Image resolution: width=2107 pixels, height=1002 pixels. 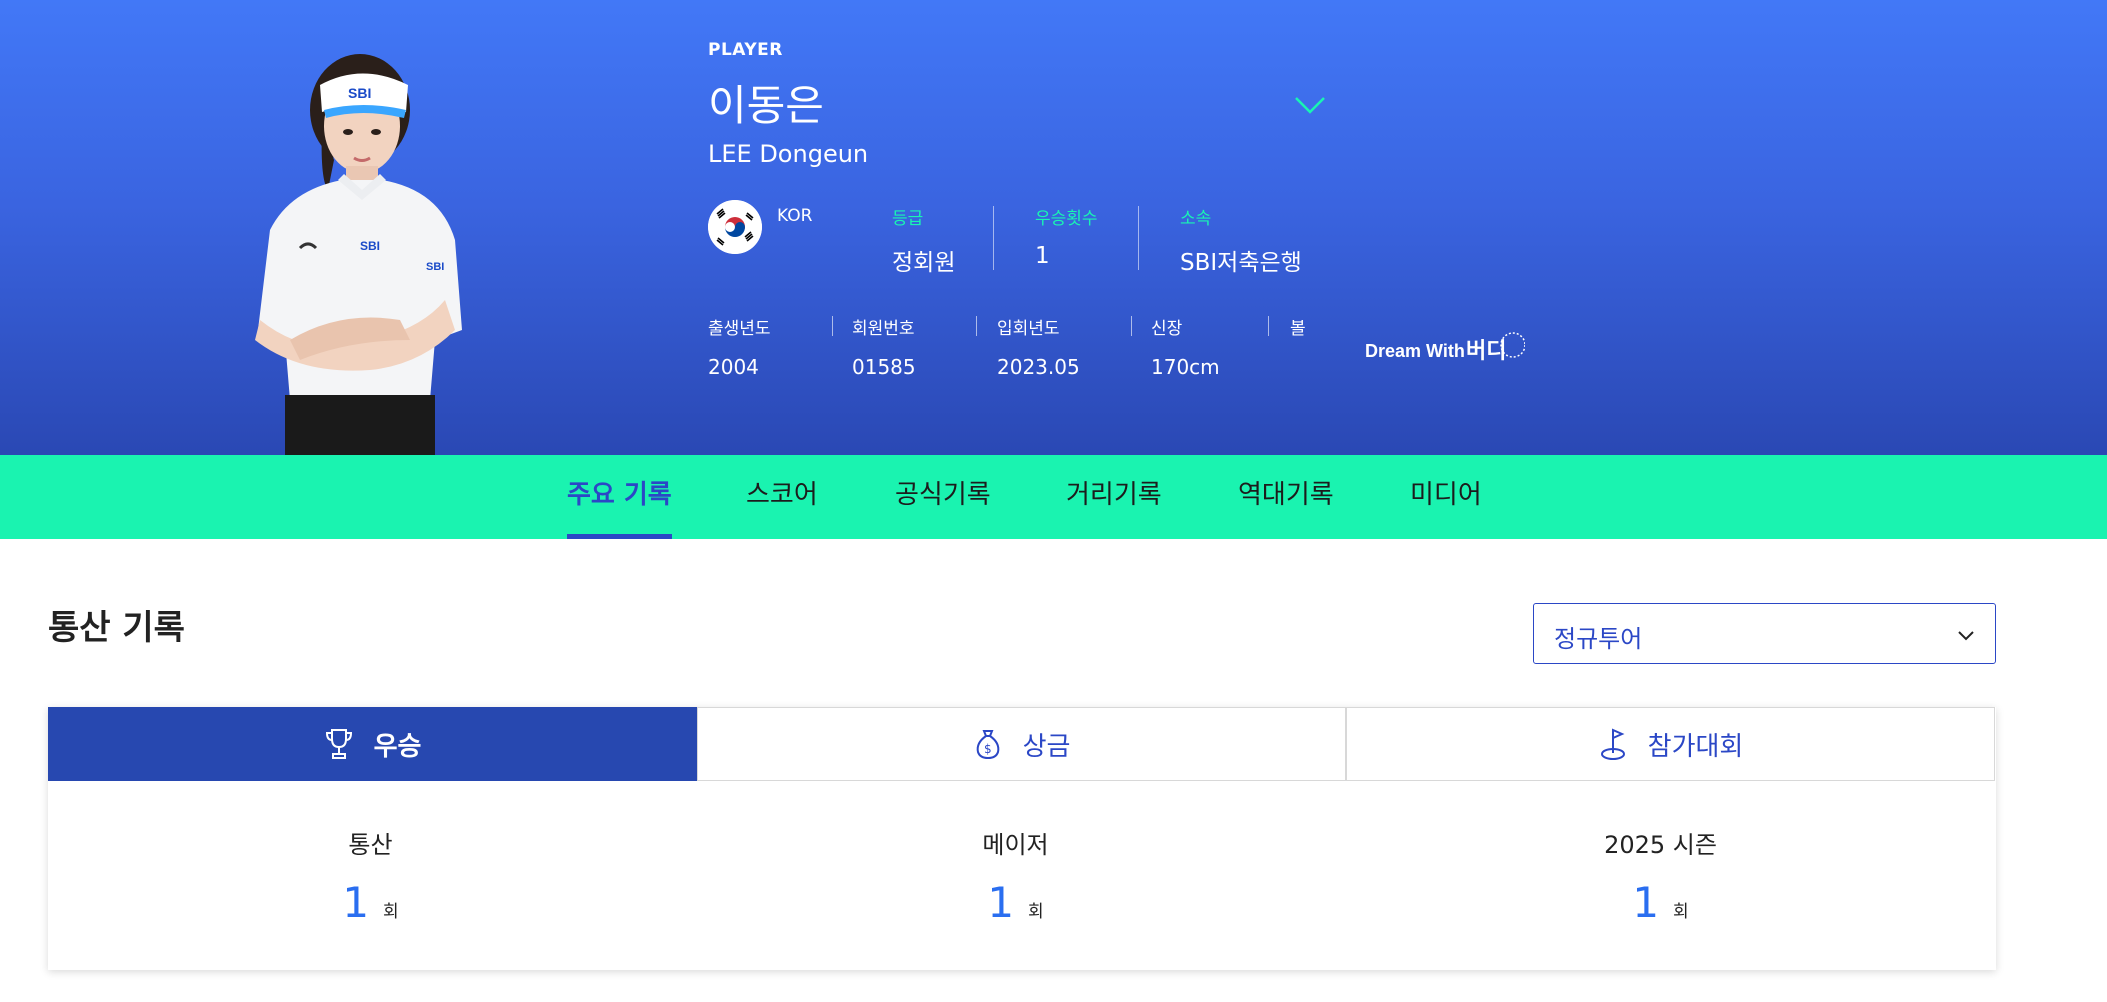 I want to click on money-bag-icon: $, so click(x=987, y=745).